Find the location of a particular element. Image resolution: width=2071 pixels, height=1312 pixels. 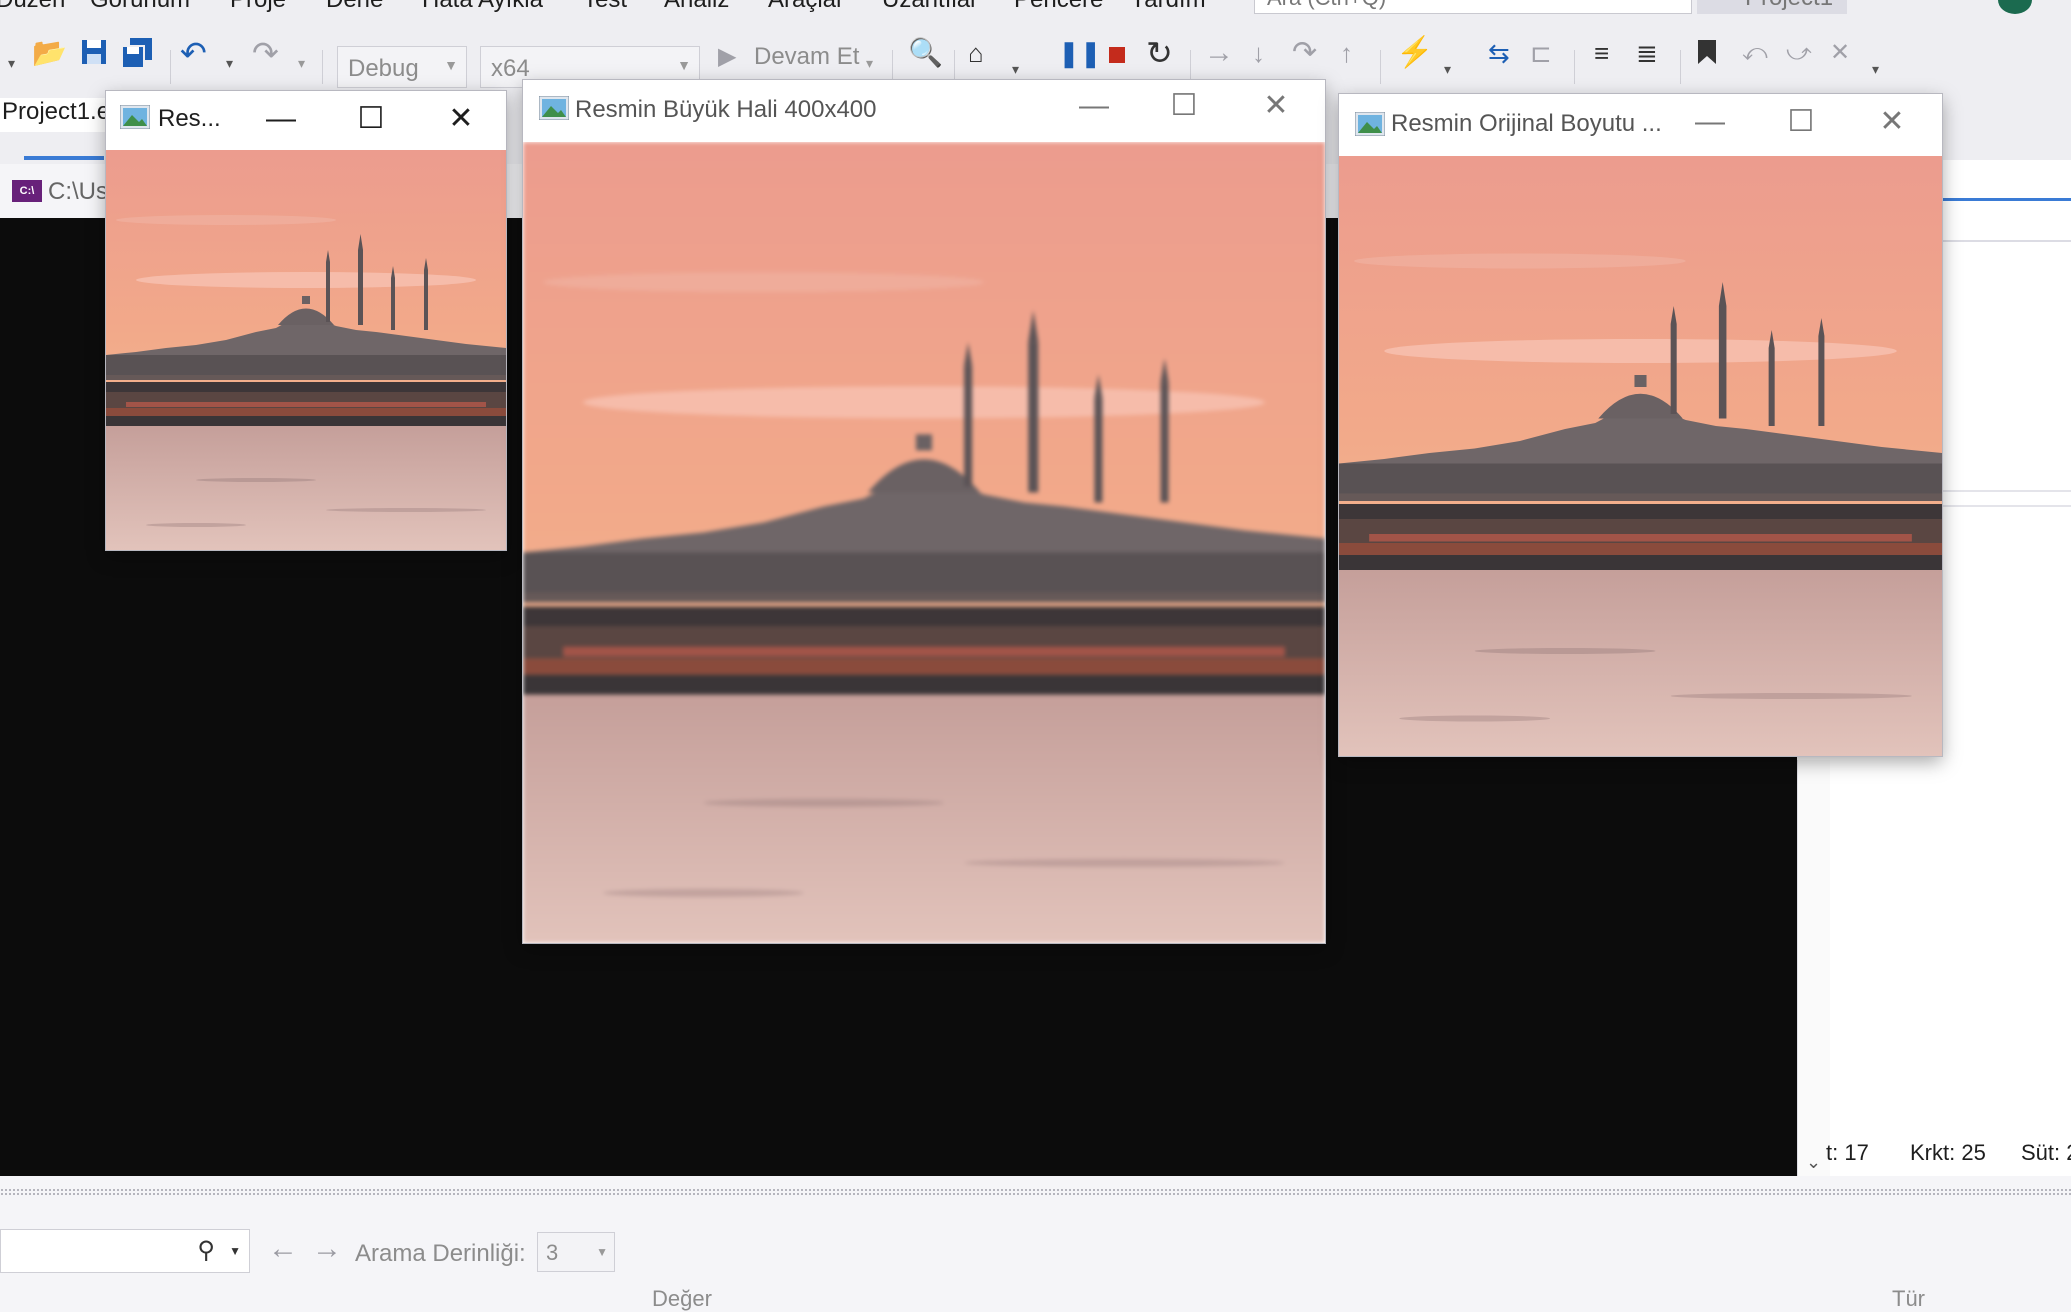

search-depth-select: 3 ▼ is located at coordinates (576, 1252).